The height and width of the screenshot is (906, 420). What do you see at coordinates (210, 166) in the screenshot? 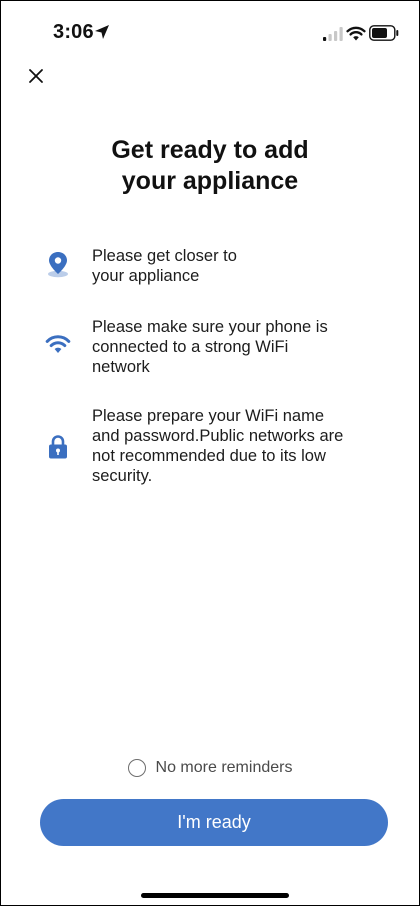
I see `page-title: Get ready to add your appliance` at bounding box center [210, 166].